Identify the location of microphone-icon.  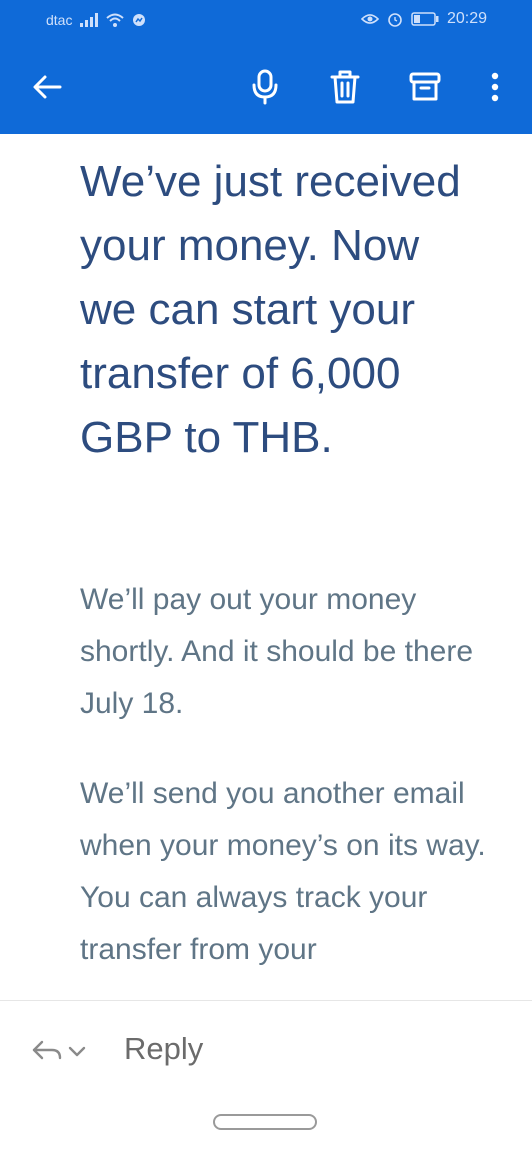
(265, 87).